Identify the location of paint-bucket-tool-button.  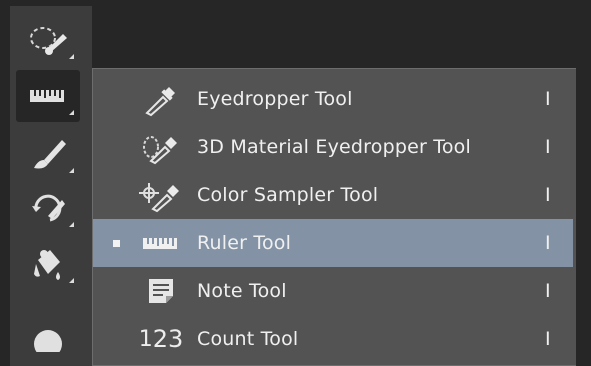
(48, 264).